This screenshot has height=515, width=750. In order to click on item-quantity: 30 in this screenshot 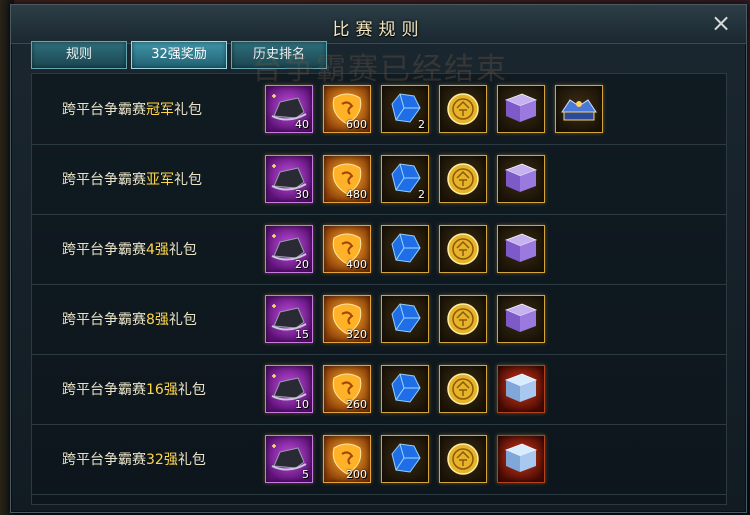, I will do `click(302, 194)`.